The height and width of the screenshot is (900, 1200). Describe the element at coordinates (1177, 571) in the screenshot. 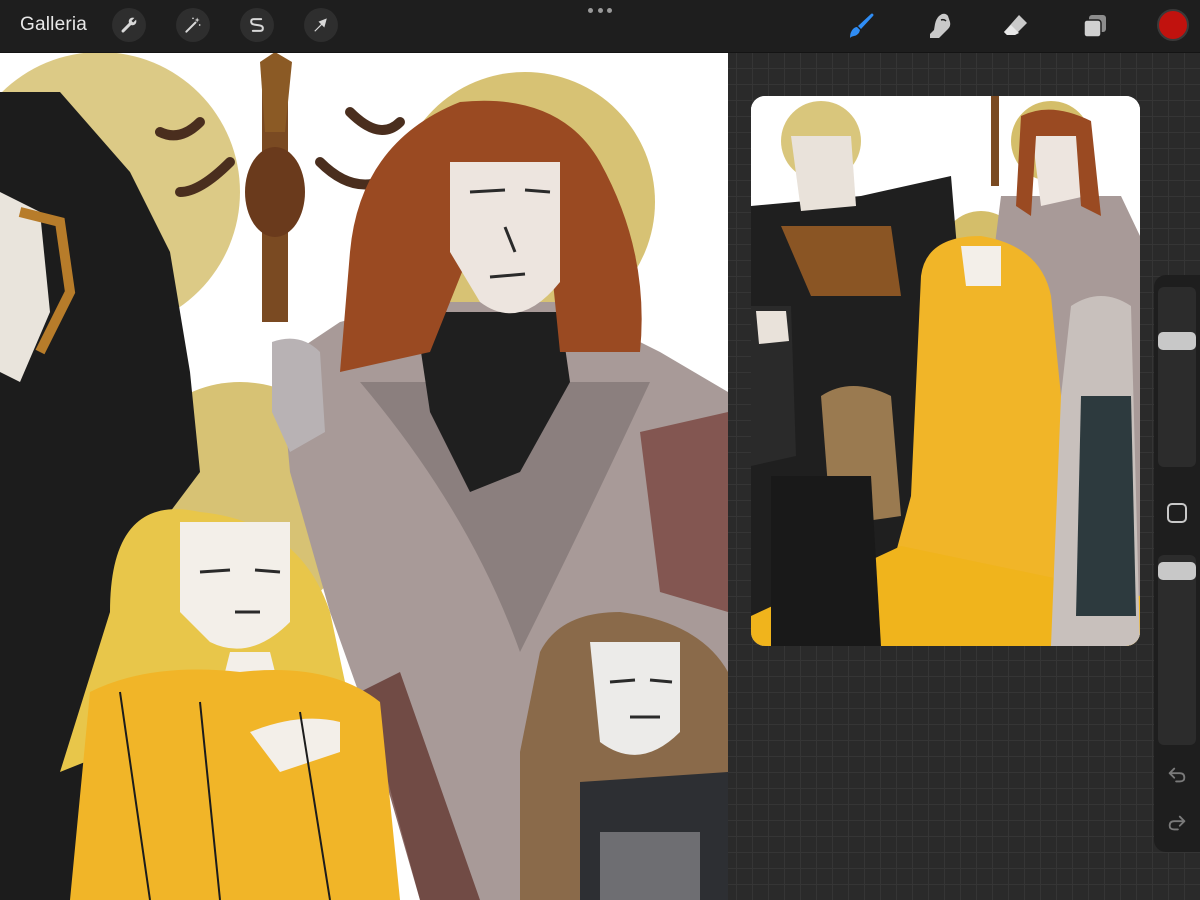

I see `opacity-slider-thumb` at that location.